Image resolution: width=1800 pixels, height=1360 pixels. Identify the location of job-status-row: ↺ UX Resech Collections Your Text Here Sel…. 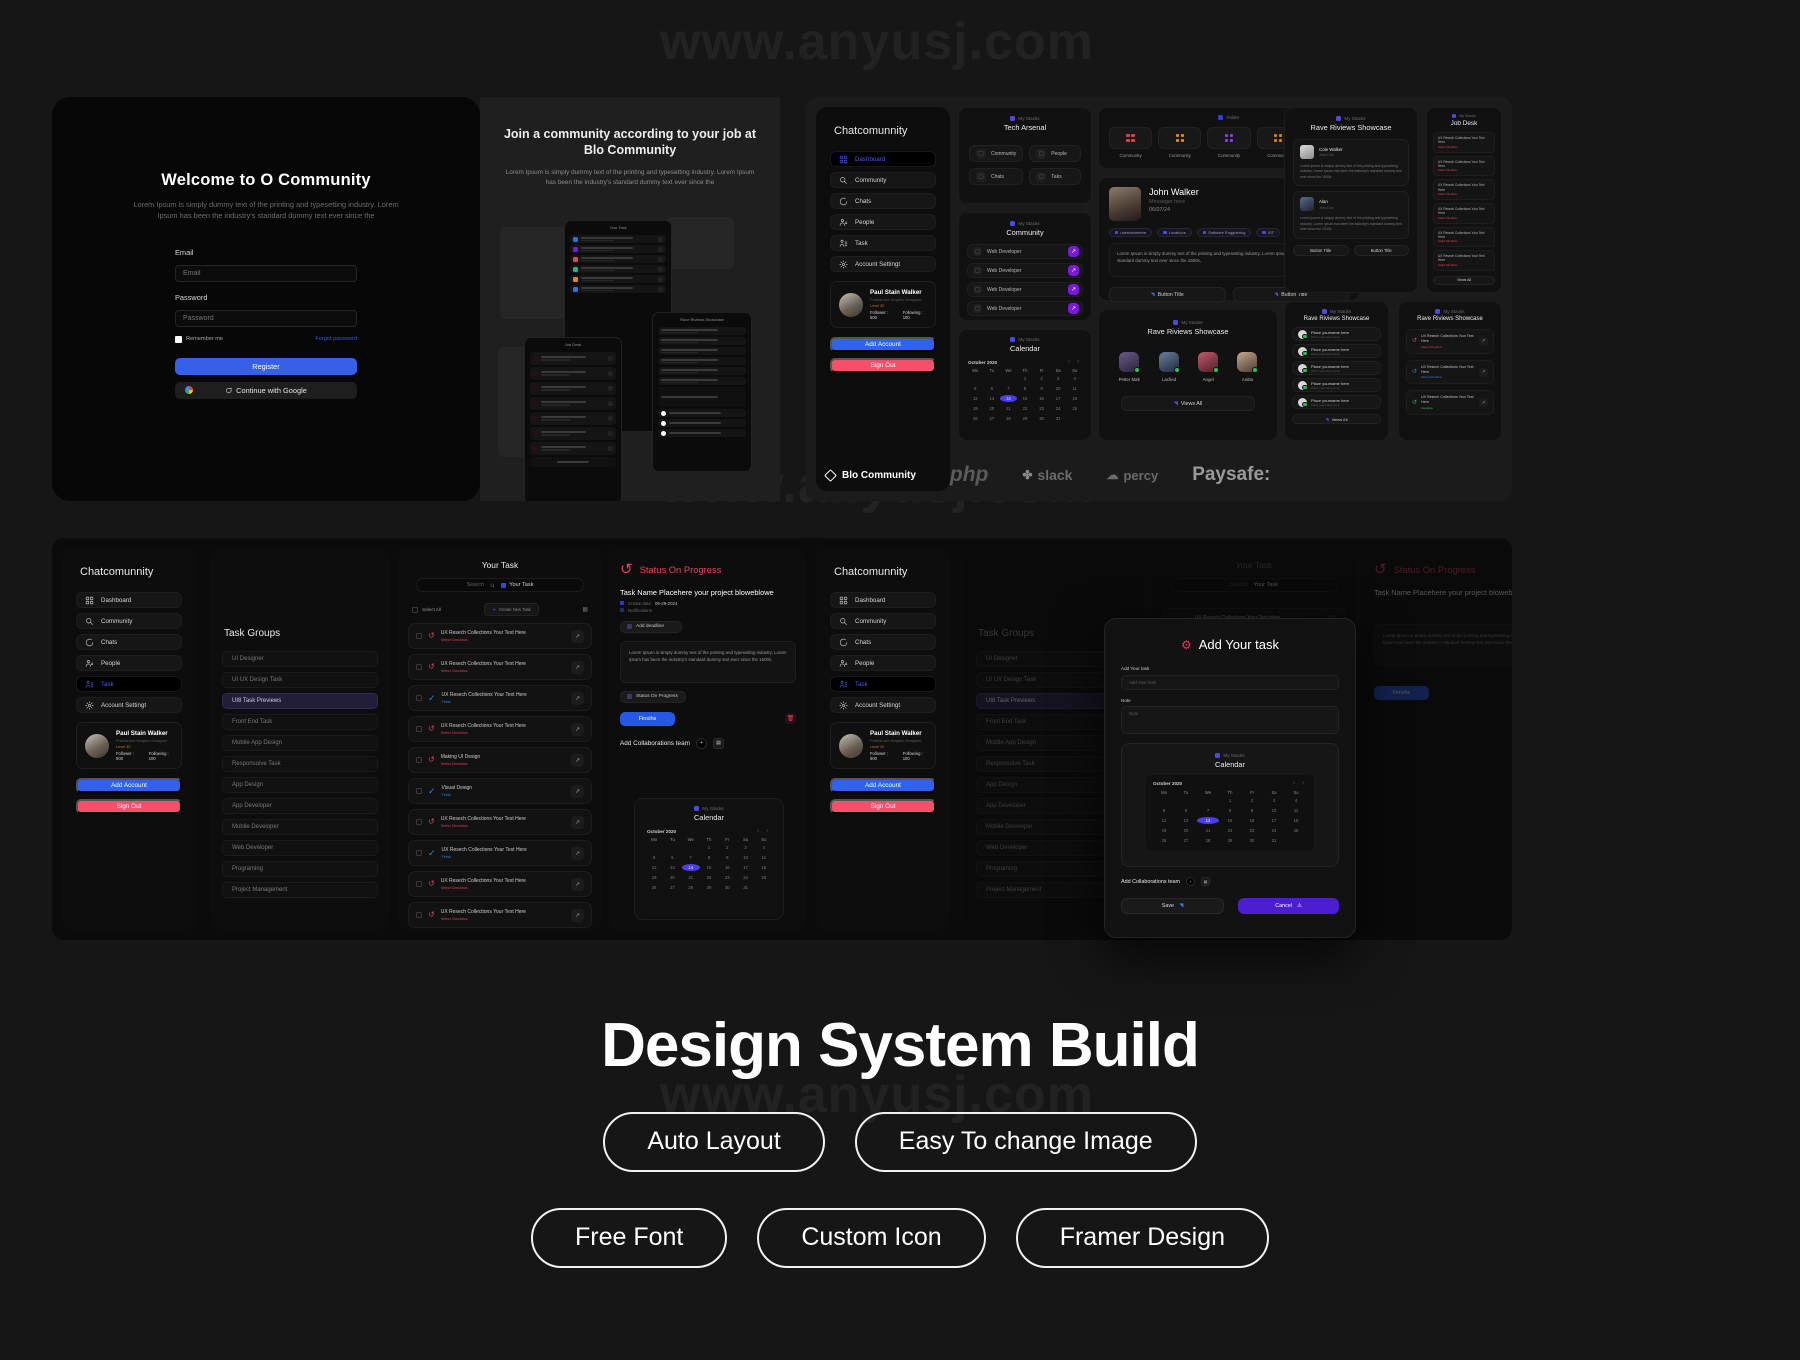
(1450, 372).